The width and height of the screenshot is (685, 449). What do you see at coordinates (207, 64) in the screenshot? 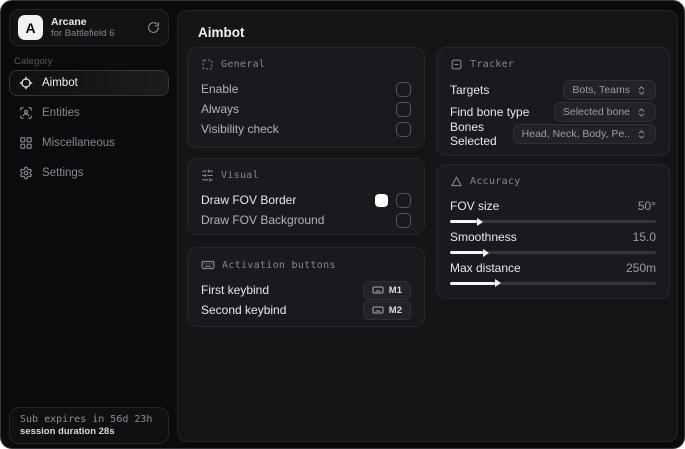
I see `dashed-square-icon` at bounding box center [207, 64].